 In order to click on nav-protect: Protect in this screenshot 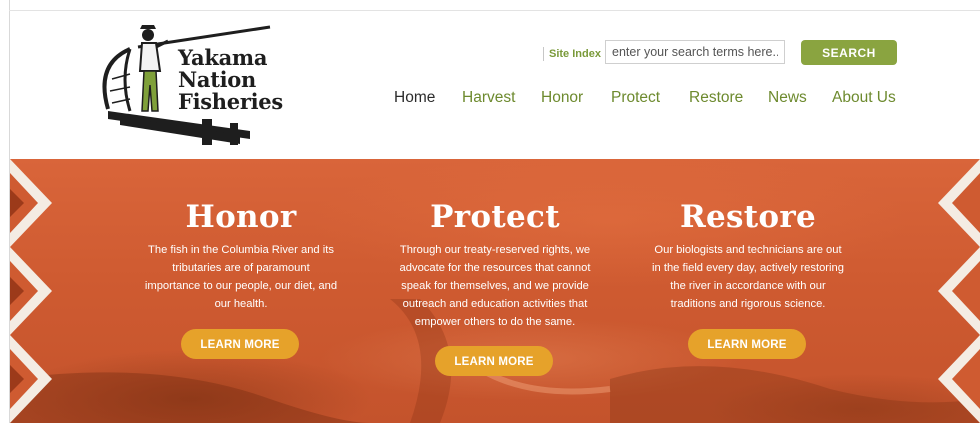, I will do `click(635, 98)`.